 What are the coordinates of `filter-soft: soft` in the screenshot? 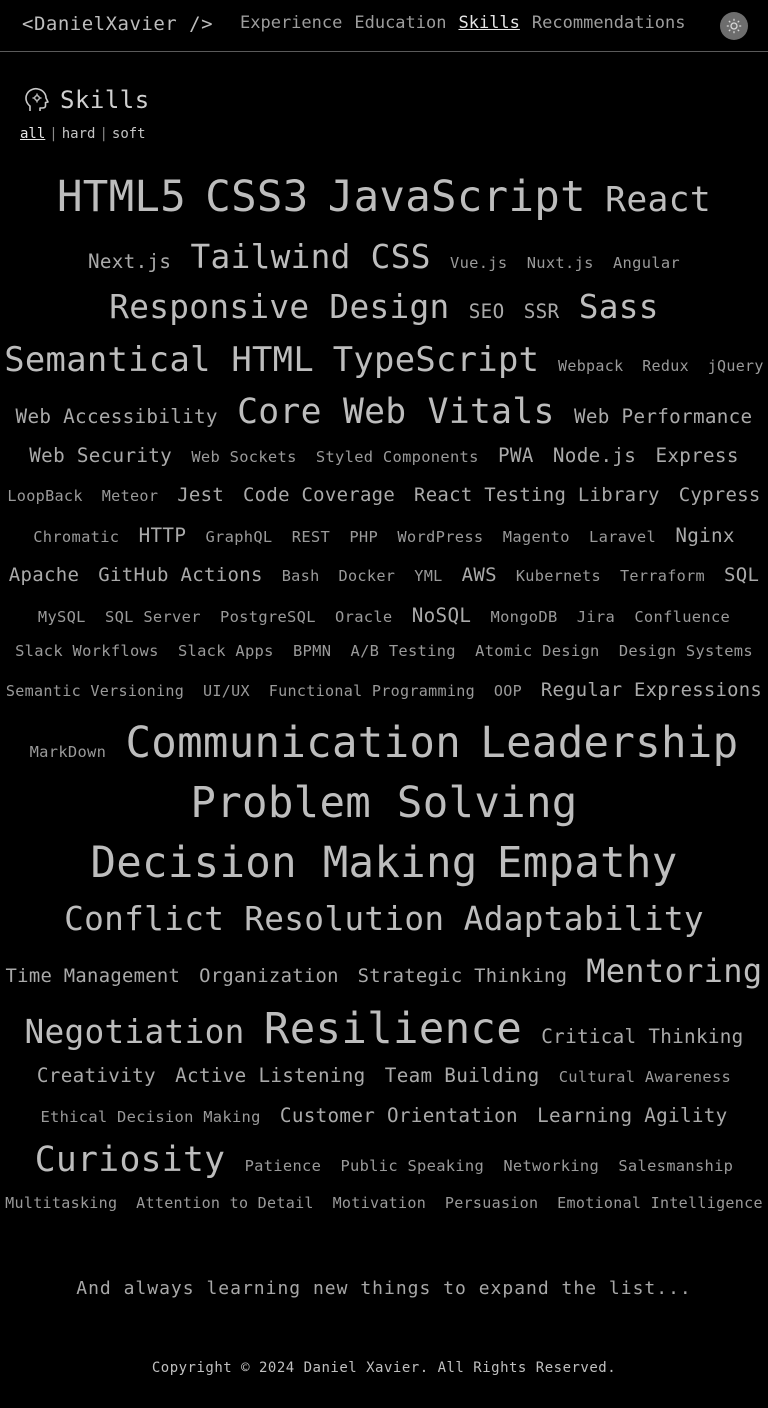 It's located at (129, 134).